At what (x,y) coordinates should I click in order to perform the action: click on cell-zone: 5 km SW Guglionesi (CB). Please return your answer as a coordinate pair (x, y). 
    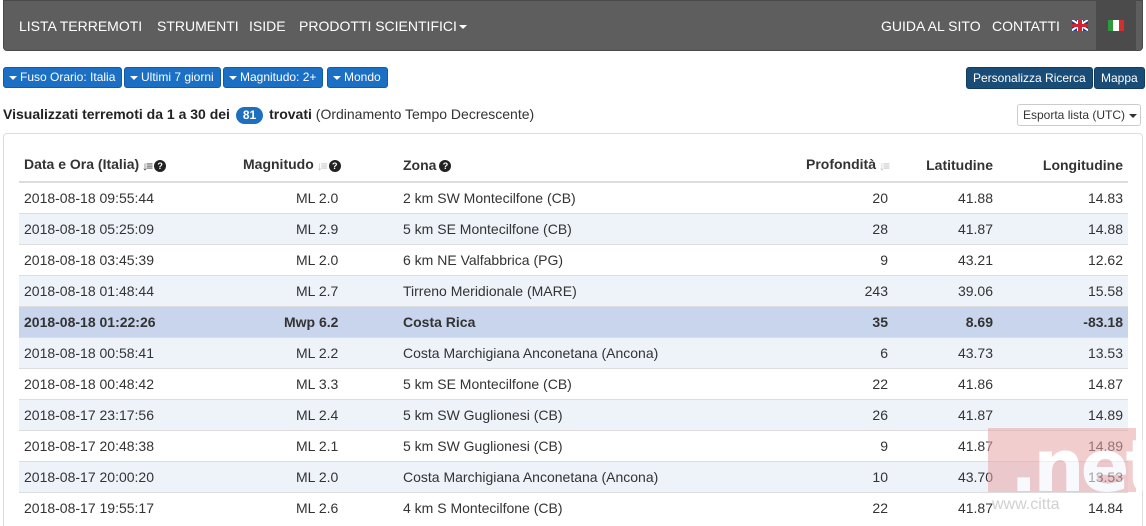
    Looking at the image, I should click on (573, 445).